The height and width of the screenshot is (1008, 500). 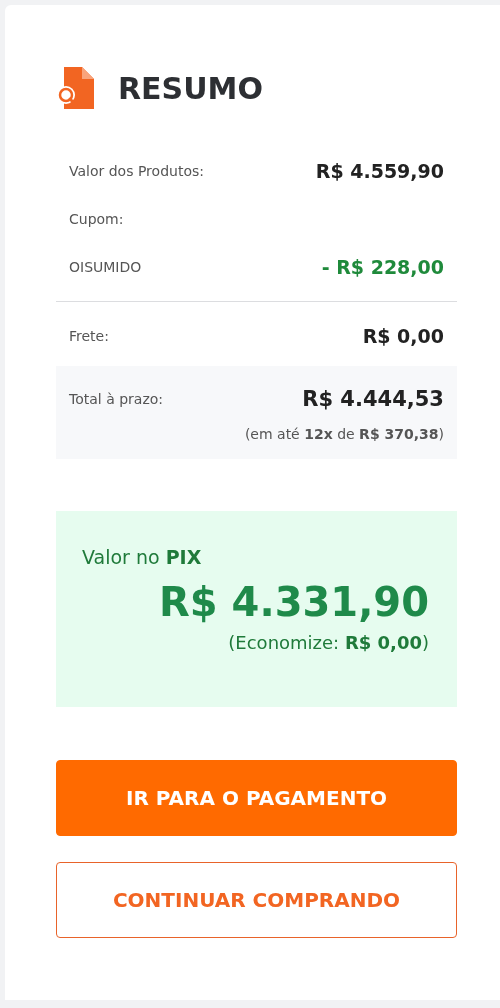 I want to click on row-label: Valor dos Produtos:, so click(x=136, y=171).